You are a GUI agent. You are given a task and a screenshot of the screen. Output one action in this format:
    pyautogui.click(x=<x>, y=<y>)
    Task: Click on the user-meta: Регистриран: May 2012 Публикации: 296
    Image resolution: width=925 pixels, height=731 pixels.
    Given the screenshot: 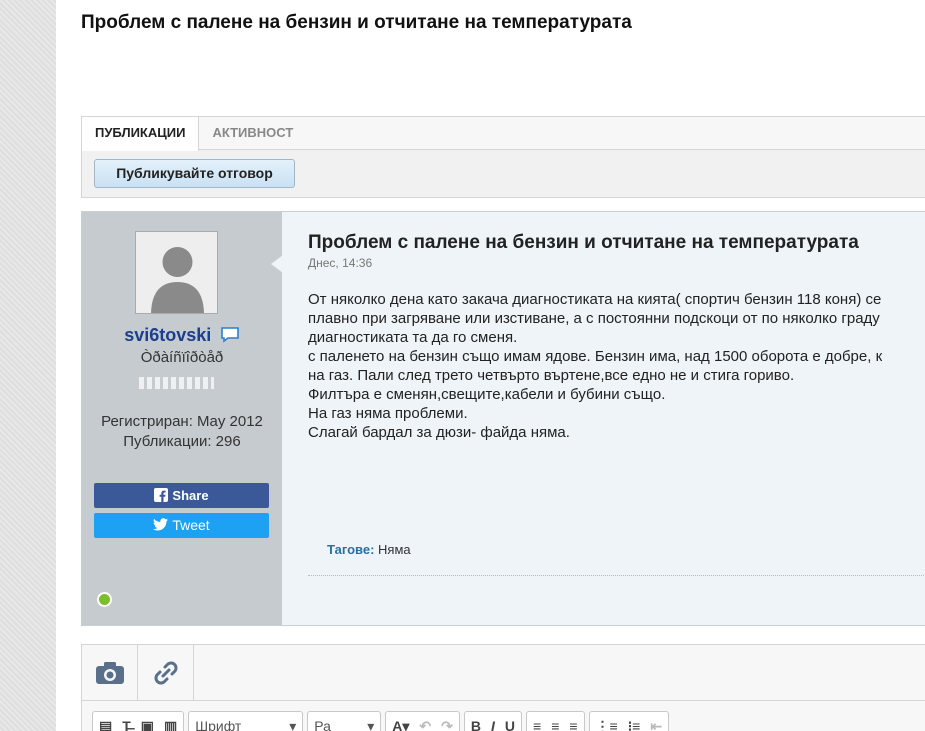 What is the action you would take?
    pyautogui.click(x=182, y=431)
    